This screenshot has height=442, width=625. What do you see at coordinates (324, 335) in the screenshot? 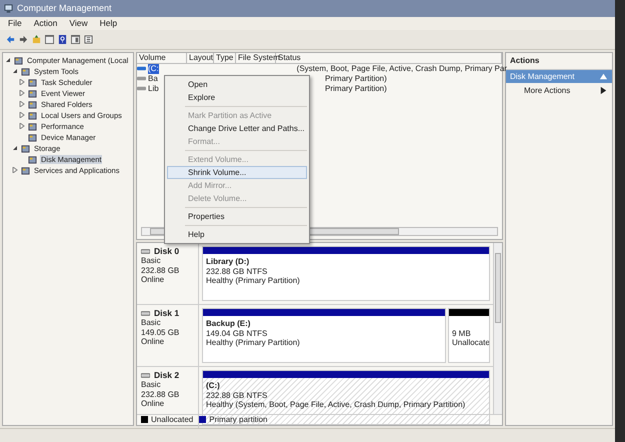
I see `partition-block: Backup (E:) 149.04 GB NTFS Healthy (Primary Partition)` at bounding box center [324, 335].